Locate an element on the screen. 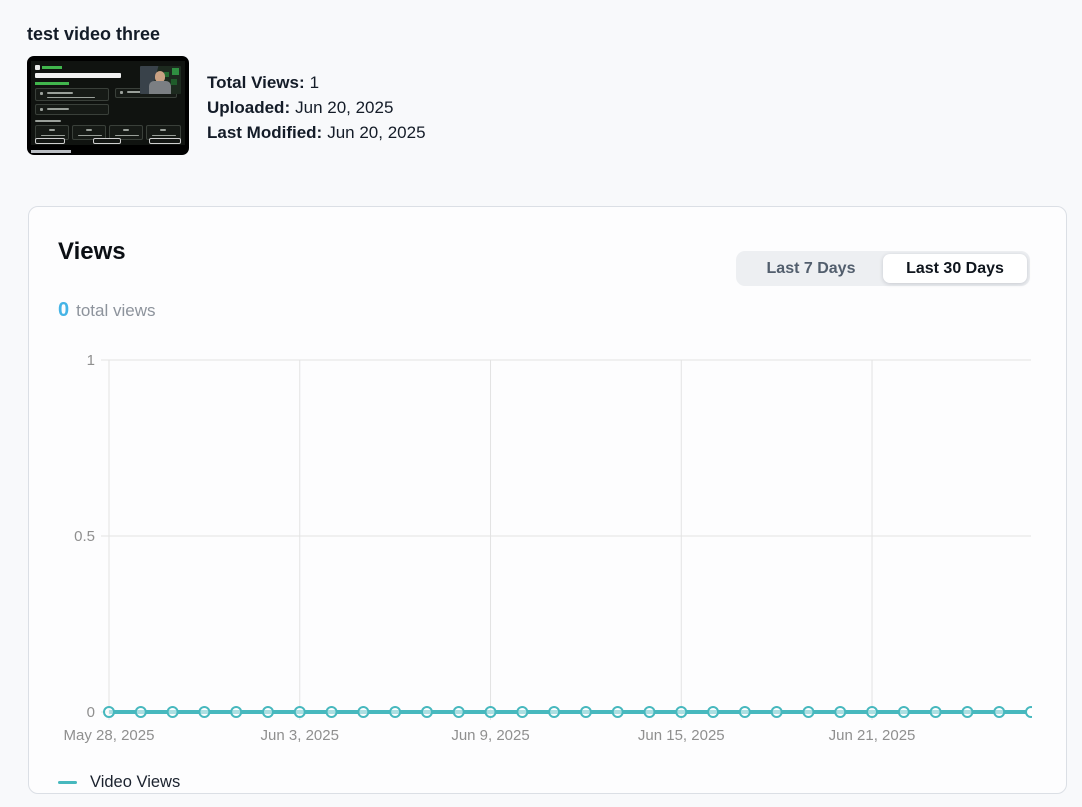  svg-text: Jun 21, 2025 is located at coordinates (872, 735).